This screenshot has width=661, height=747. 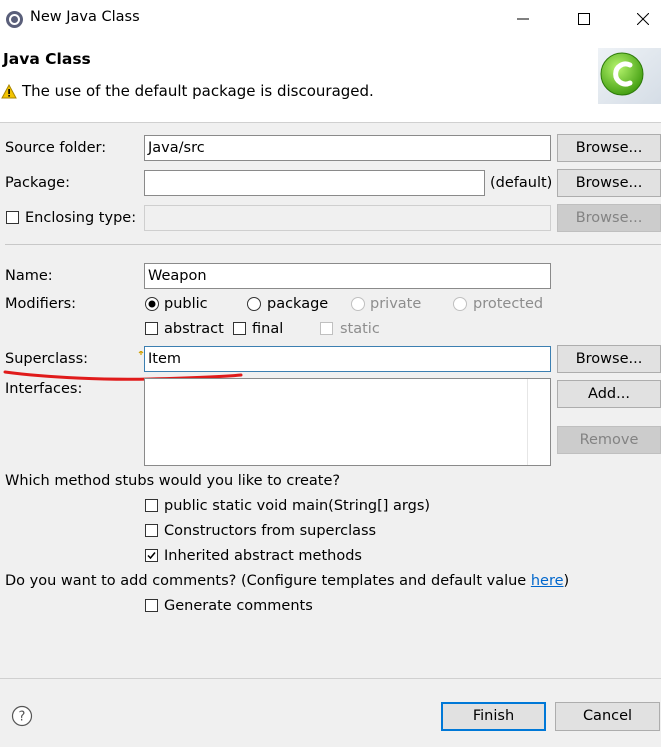 I want to click on enclosing-type-field, so click(x=347, y=218).